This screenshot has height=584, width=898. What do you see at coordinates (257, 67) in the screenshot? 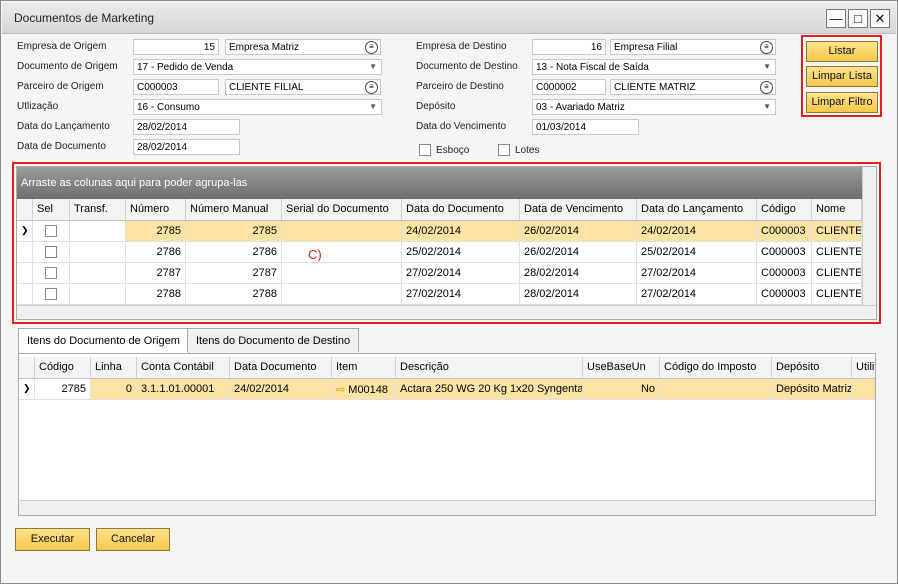
I see `documento-origem-select: 17 - Pedido de Venda ▼` at bounding box center [257, 67].